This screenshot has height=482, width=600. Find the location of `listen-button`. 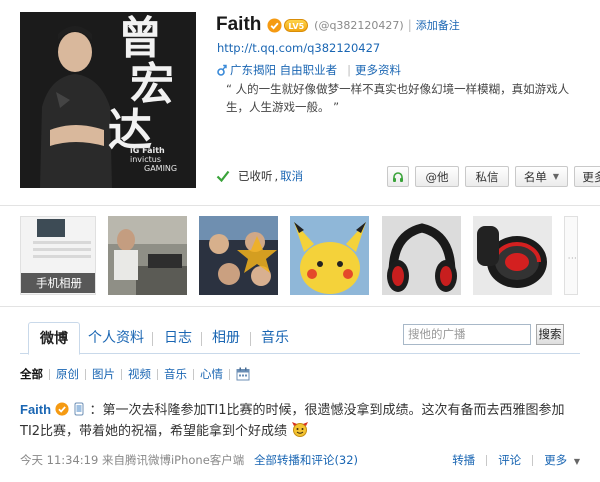

listen-button is located at coordinates (398, 176).